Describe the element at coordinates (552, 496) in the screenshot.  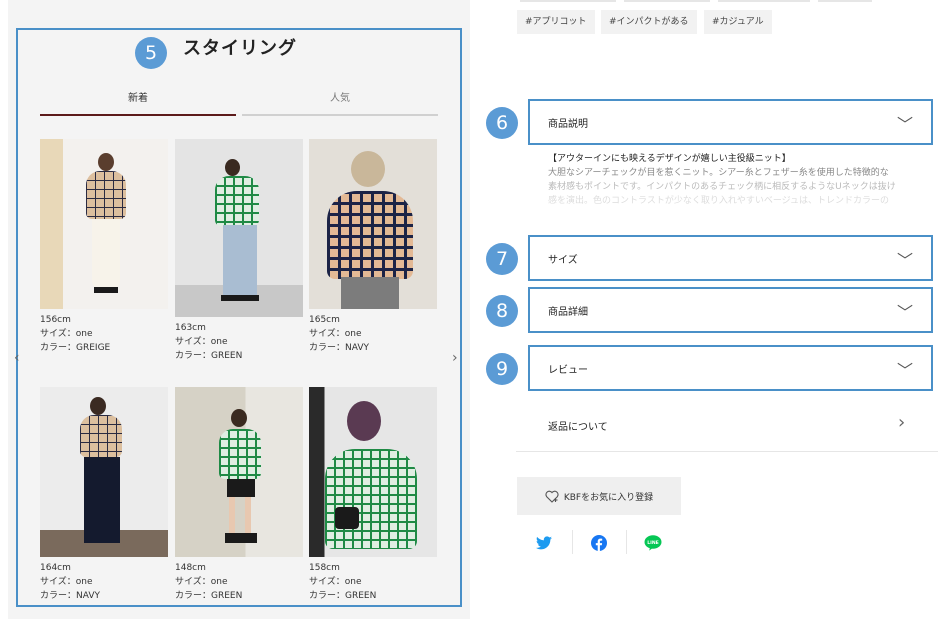
I see `heart-plus-icon` at that location.